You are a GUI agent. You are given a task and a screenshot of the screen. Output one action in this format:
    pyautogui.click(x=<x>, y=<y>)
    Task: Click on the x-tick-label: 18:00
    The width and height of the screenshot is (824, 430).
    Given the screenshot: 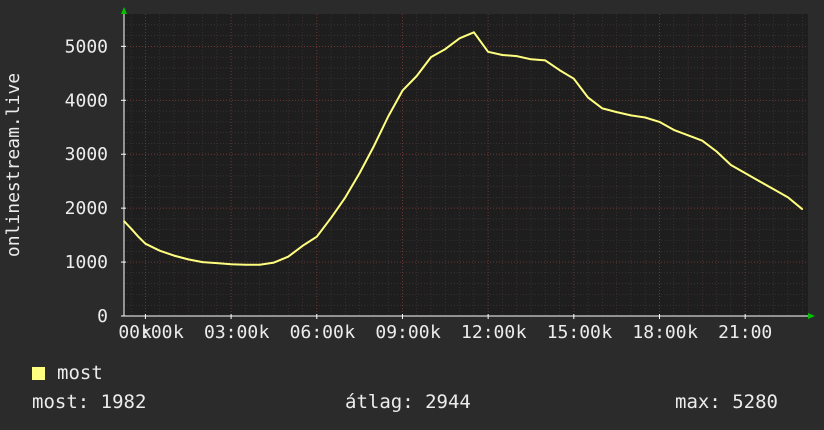 What is the action you would take?
    pyautogui.click(x=659, y=331)
    